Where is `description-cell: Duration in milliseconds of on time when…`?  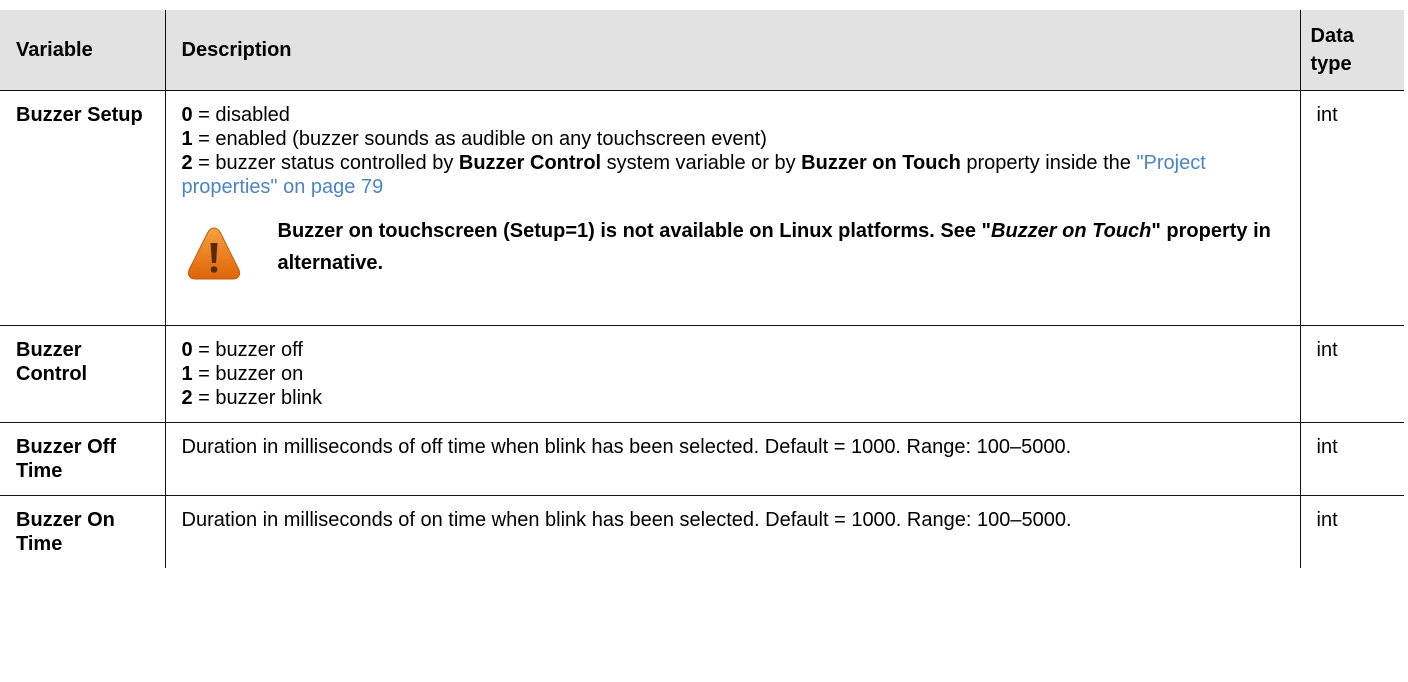 description-cell: Duration in milliseconds of on time when… is located at coordinates (732, 531).